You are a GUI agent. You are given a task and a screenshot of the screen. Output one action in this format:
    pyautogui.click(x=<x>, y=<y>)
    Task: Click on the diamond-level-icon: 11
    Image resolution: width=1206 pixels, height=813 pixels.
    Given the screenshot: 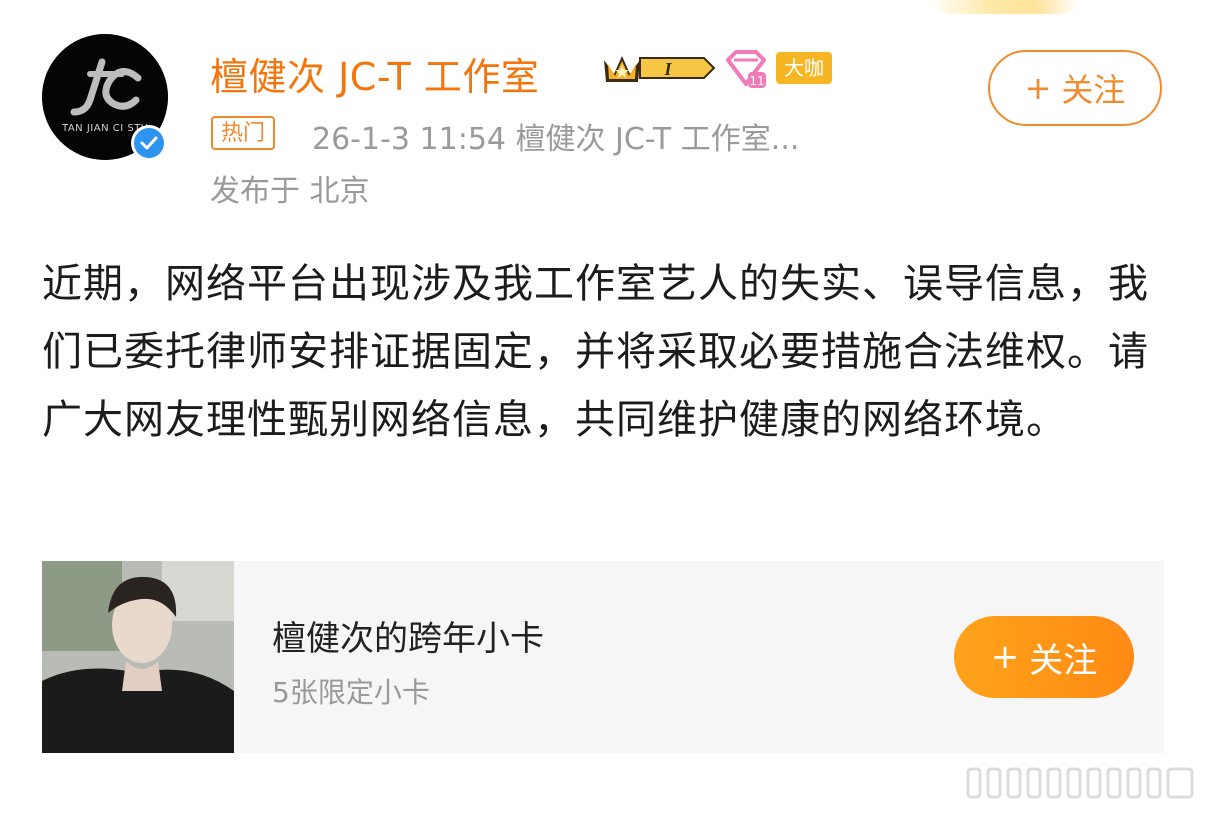 What is the action you would take?
    pyautogui.click(x=746, y=69)
    